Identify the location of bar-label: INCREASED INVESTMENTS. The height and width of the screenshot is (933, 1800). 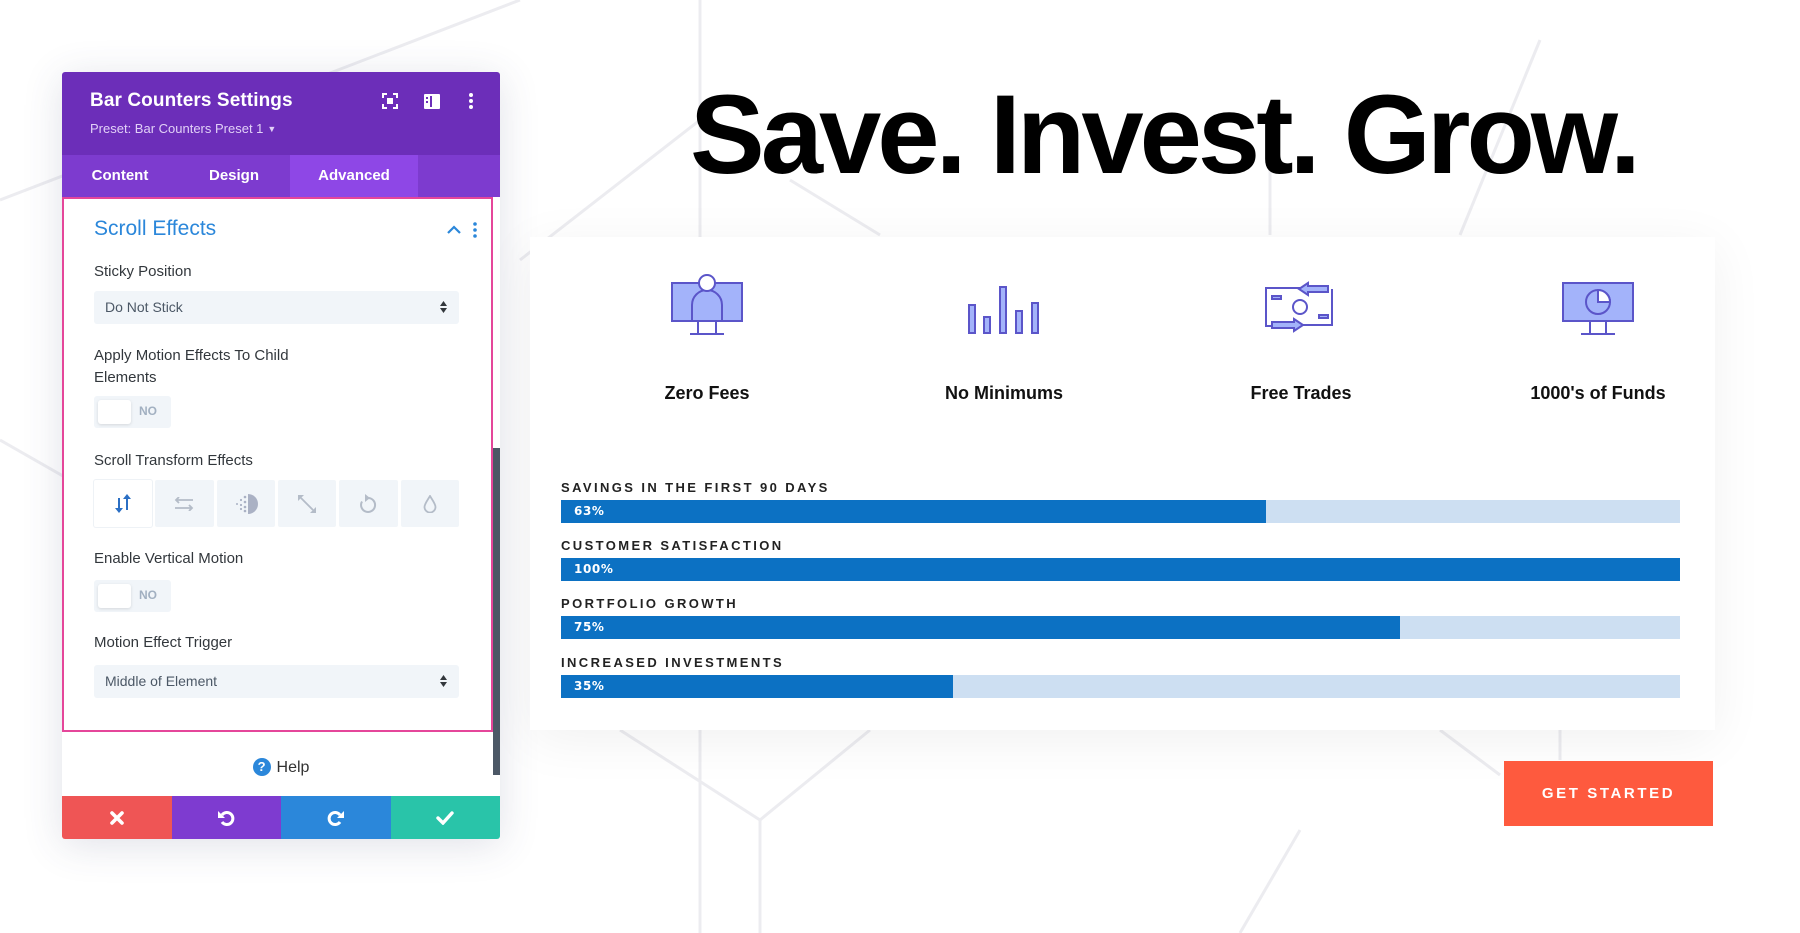
(673, 662).